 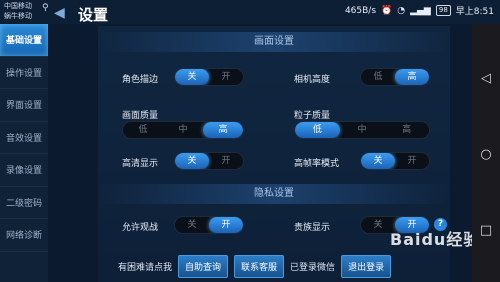 What do you see at coordinates (387, 10) in the screenshot?
I see `alarm-icon: ⏰` at bounding box center [387, 10].